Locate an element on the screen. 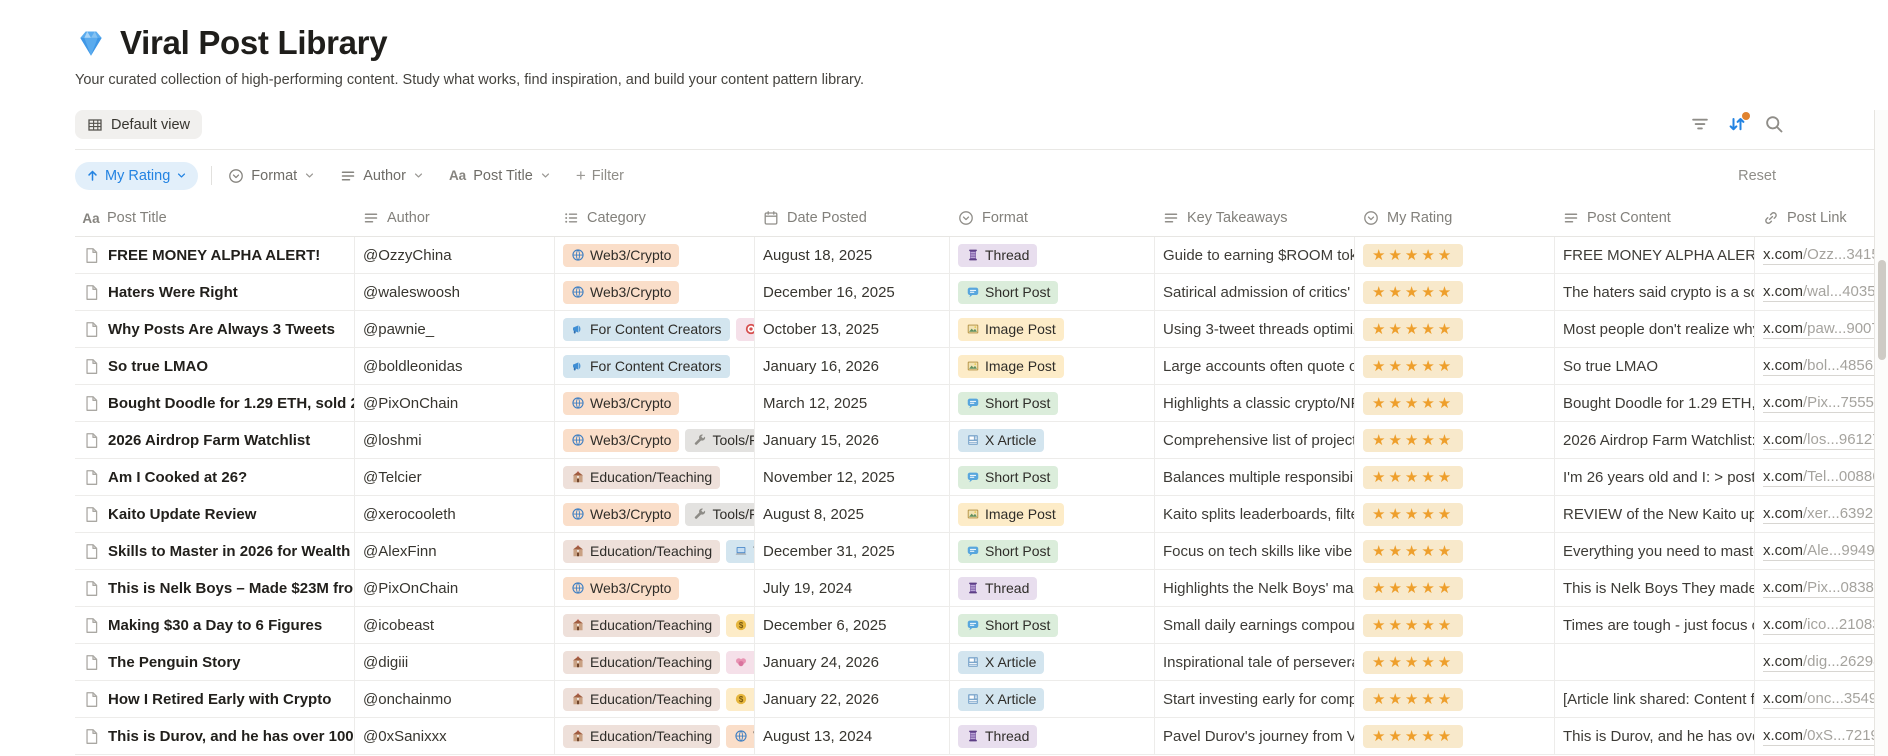  cell-key-takeaways: Highlights the Nelk Boys' massi is located at coordinates (1255, 588).